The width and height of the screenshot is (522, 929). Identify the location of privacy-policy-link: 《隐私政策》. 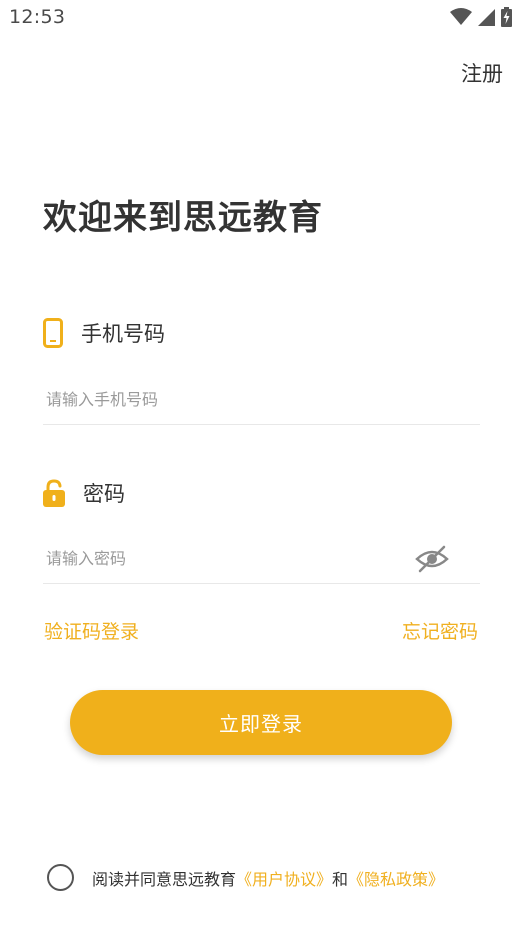
(396, 878).